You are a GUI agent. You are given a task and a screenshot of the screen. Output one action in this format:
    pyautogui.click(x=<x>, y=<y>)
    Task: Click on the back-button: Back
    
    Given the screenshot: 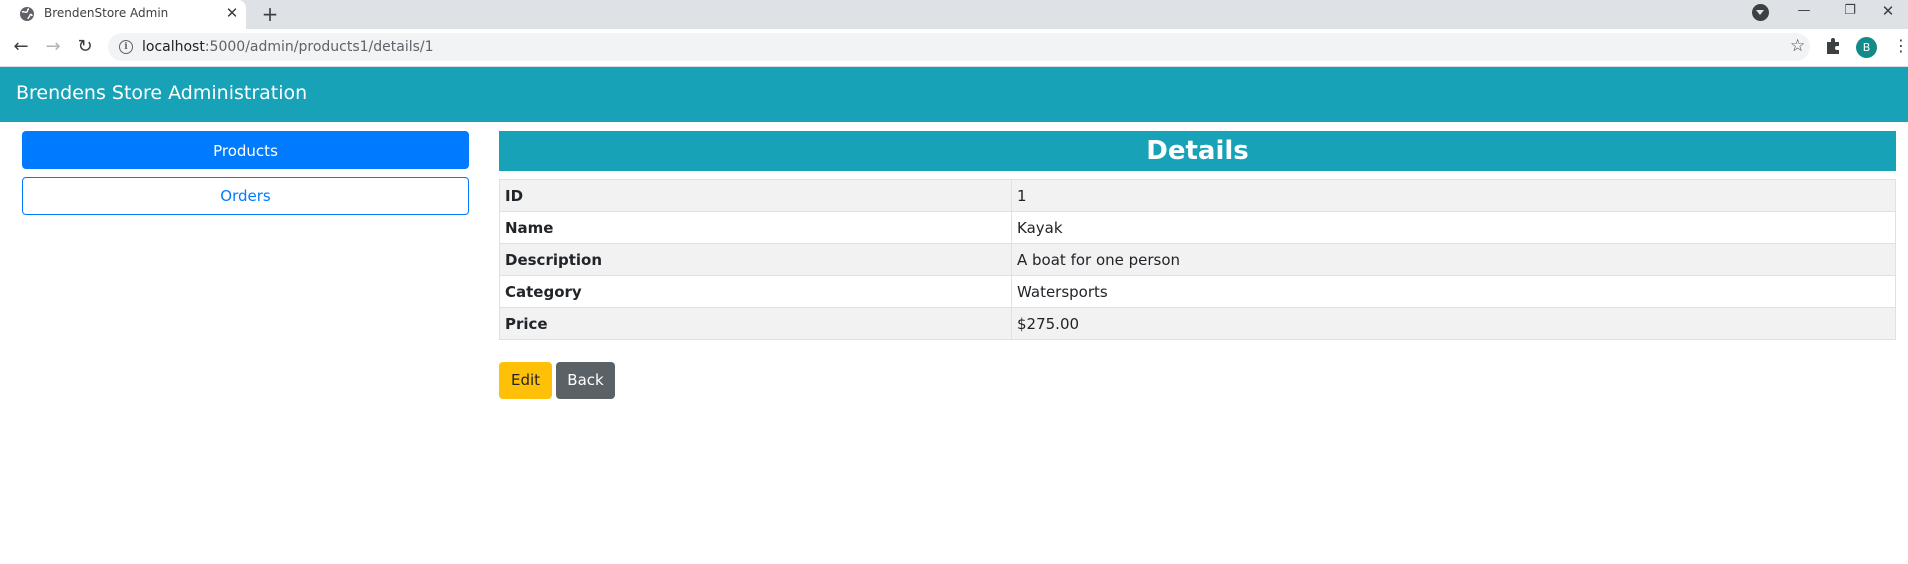 What is the action you would take?
    pyautogui.click(x=585, y=380)
    